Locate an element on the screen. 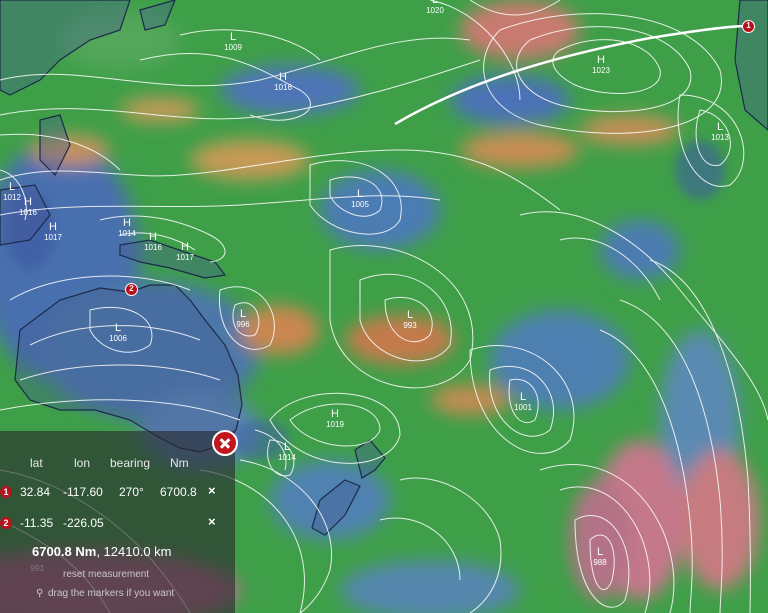  row-1-lat: 32.84 is located at coordinates (35, 492).